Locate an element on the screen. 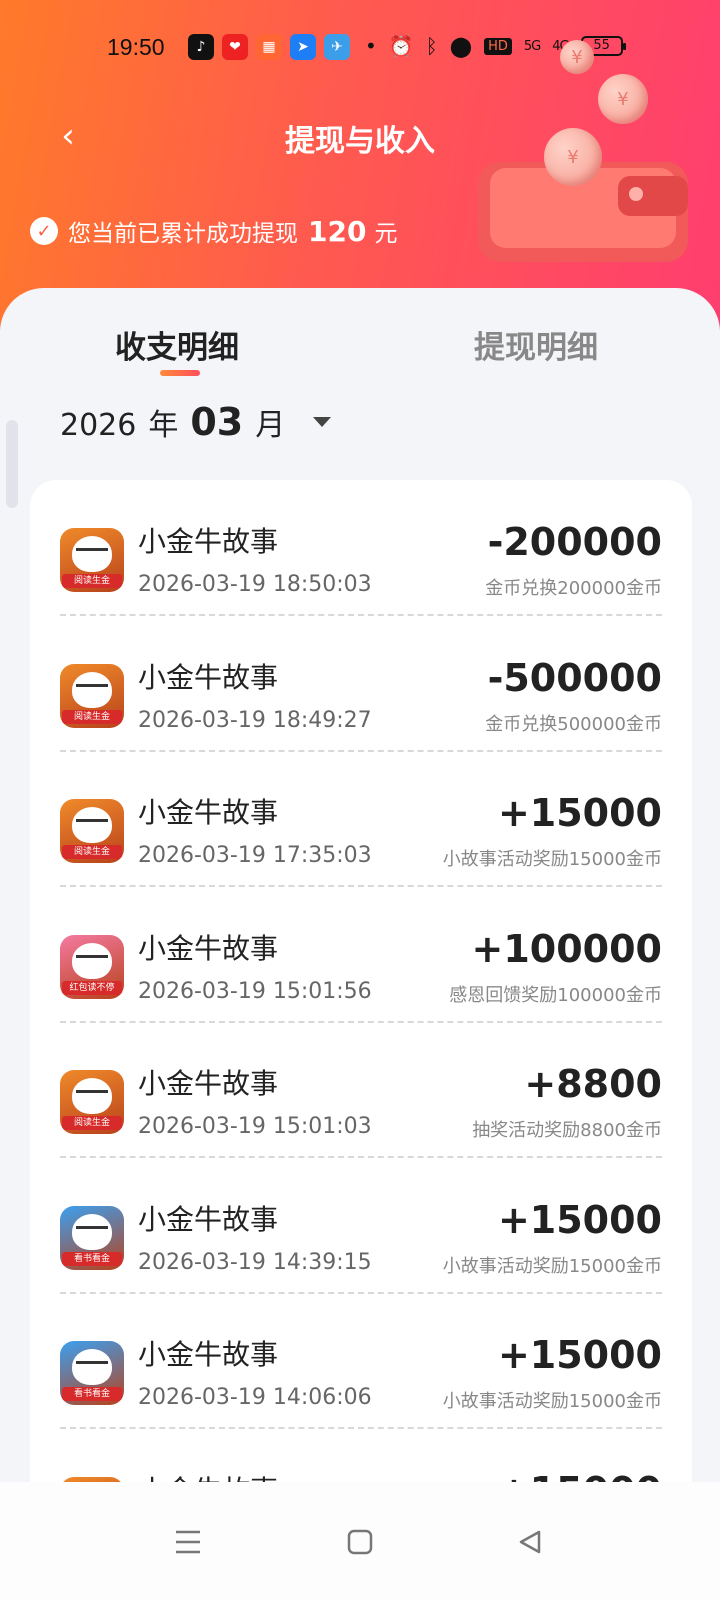  location-icon: ⬤ is located at coordinates (461, 46).